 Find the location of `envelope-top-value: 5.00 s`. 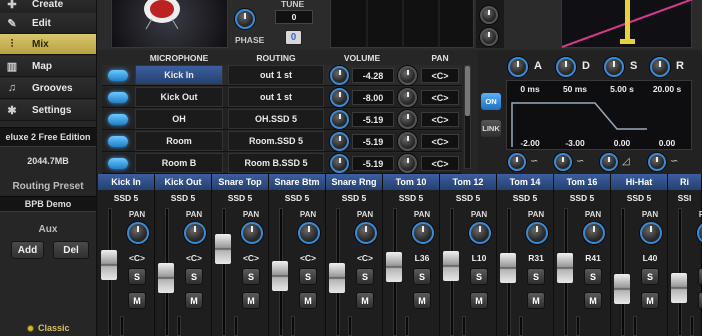

envelope-top-value: 5.00 s is located at coordinates (622, 89).